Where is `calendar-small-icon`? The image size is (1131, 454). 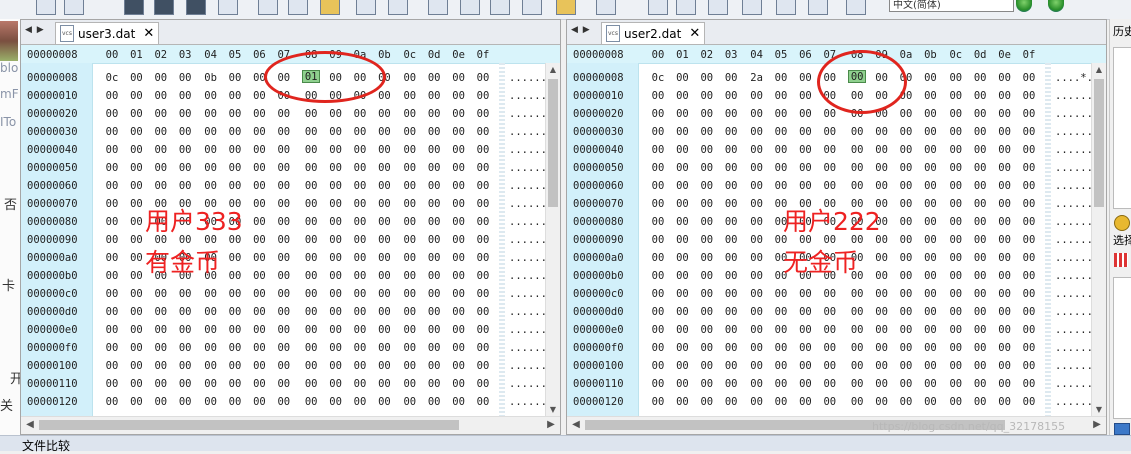
calendar-small-icon is located at coordinates (1122, 429).